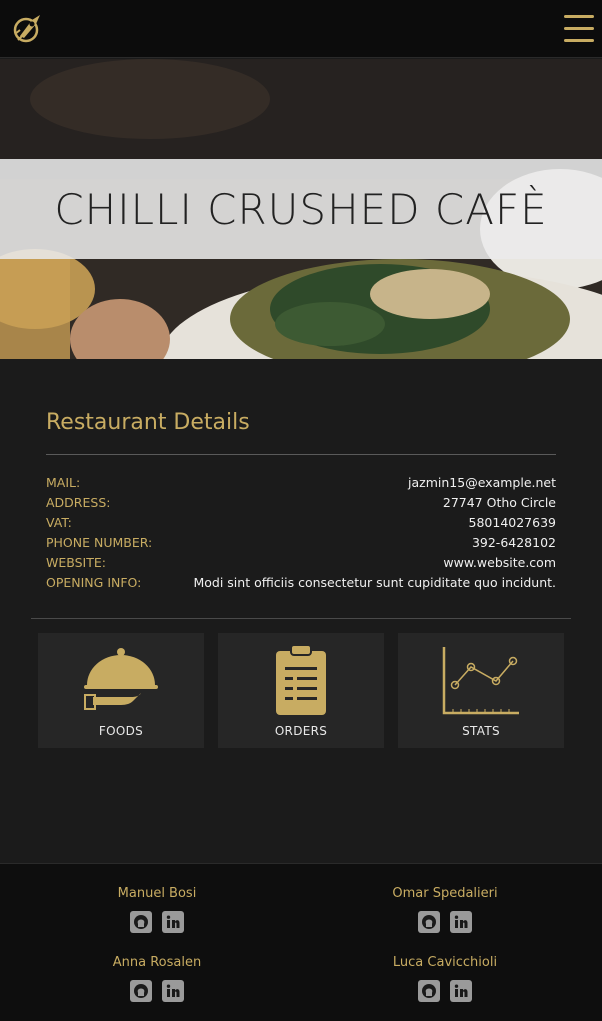  What do you see at coordinates (481, 731) in the screenshot?
I see `stats-card-label: STATS` at bounding box center [481, 731].